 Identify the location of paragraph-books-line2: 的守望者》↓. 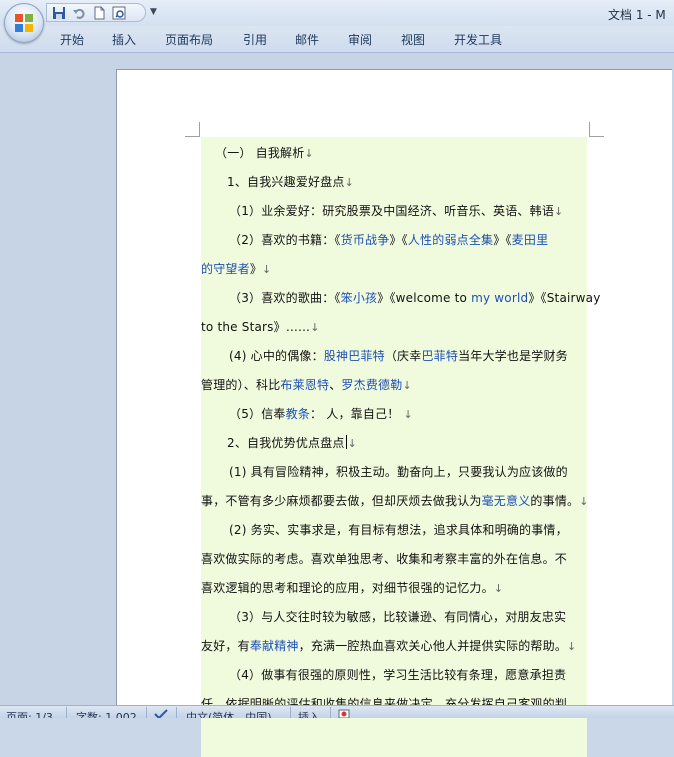
(236, 268).